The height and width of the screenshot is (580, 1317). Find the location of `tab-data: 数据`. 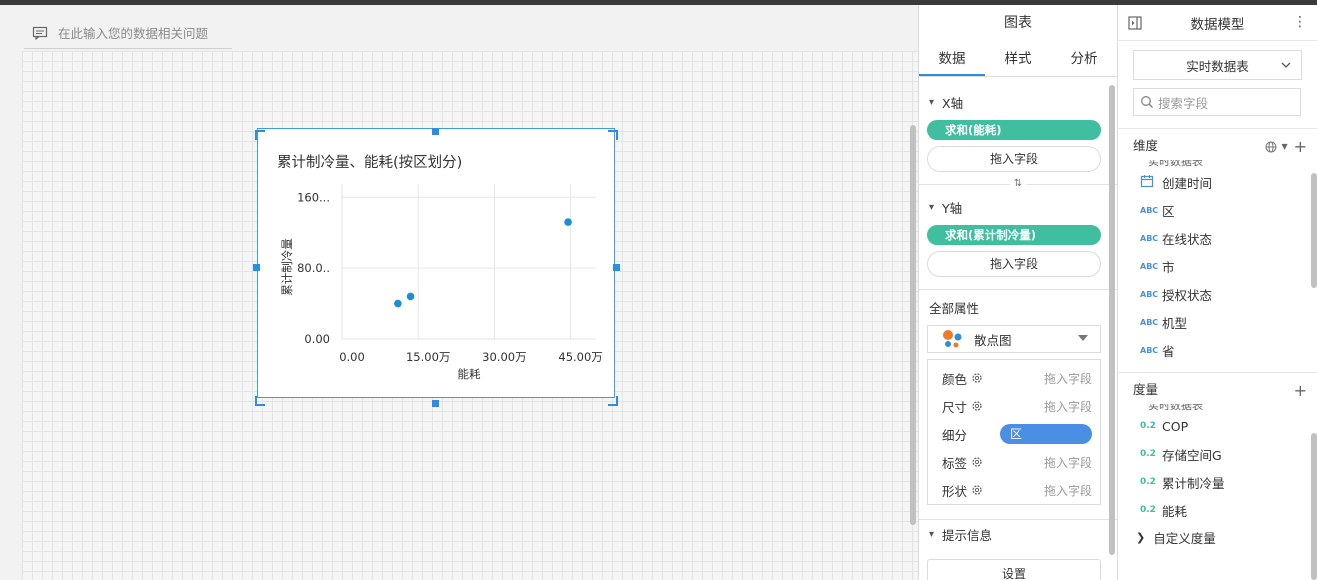

tab-data: 数据 is located at coordinates (952, 58).